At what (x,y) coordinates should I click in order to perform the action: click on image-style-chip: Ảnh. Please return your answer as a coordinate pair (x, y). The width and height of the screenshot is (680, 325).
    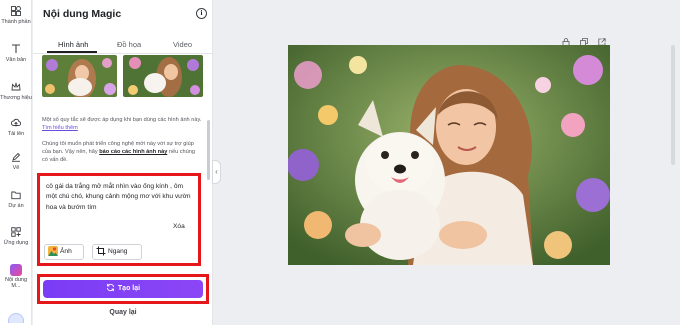
    Looking at the image, I should click on (64, 252).